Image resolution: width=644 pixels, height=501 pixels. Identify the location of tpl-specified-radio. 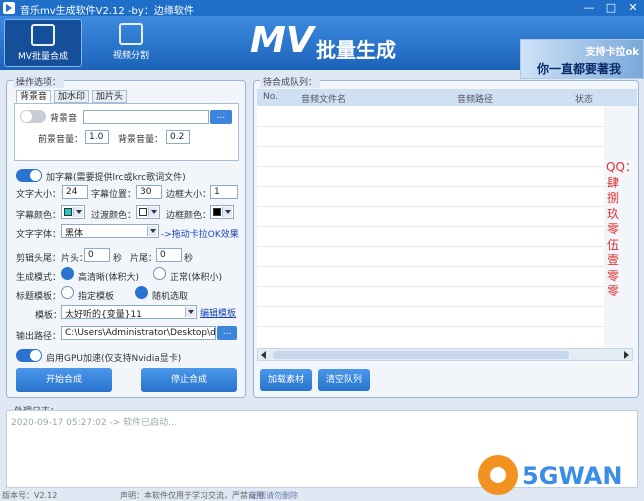
(67, 292).